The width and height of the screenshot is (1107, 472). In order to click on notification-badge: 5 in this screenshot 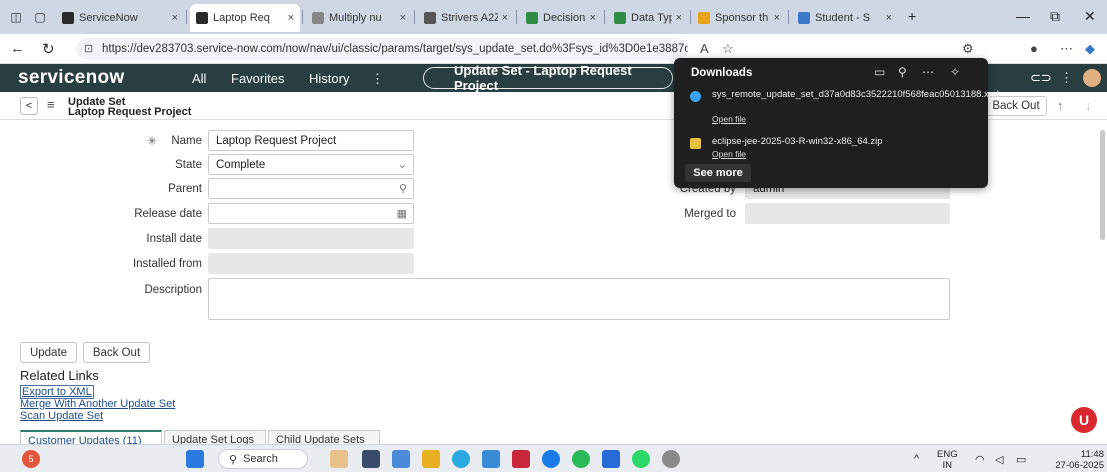, I will do `click(31, 459)`.